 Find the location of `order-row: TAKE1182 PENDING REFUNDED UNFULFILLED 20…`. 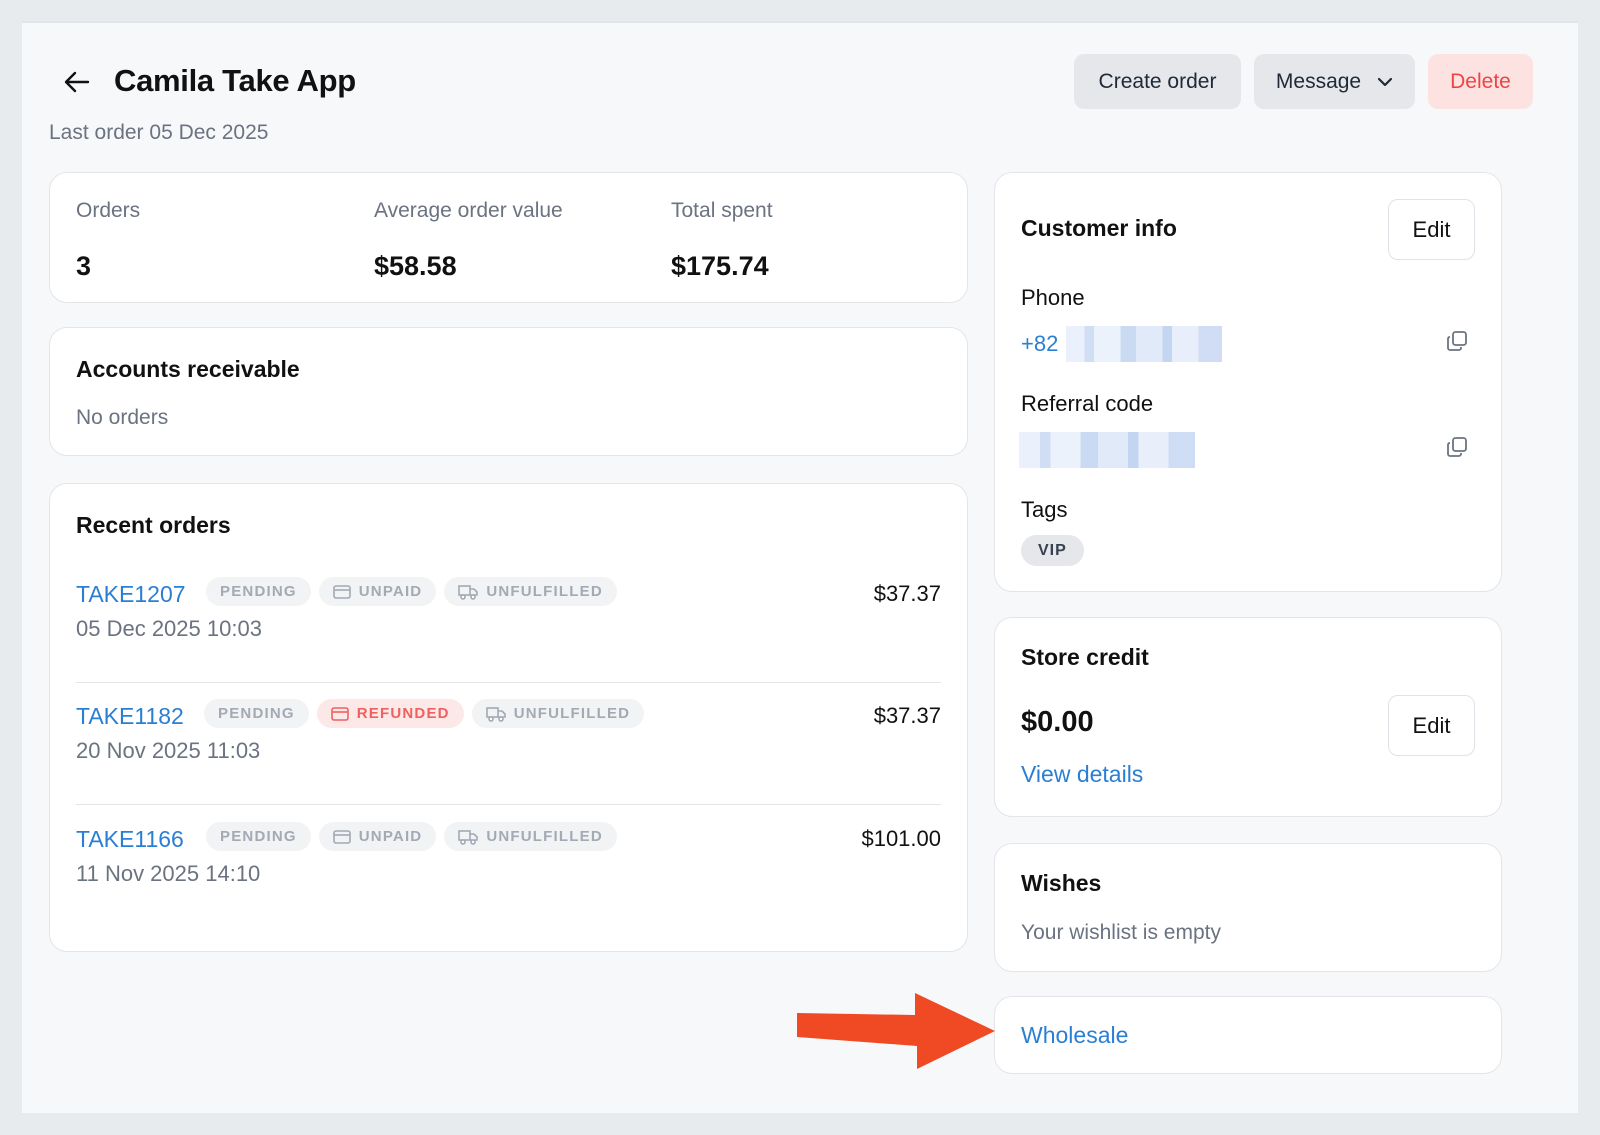

order-row: TAKE1182 PENDING REFUNDED UNFULFILLED 20… is located at coordinates (508, 744).